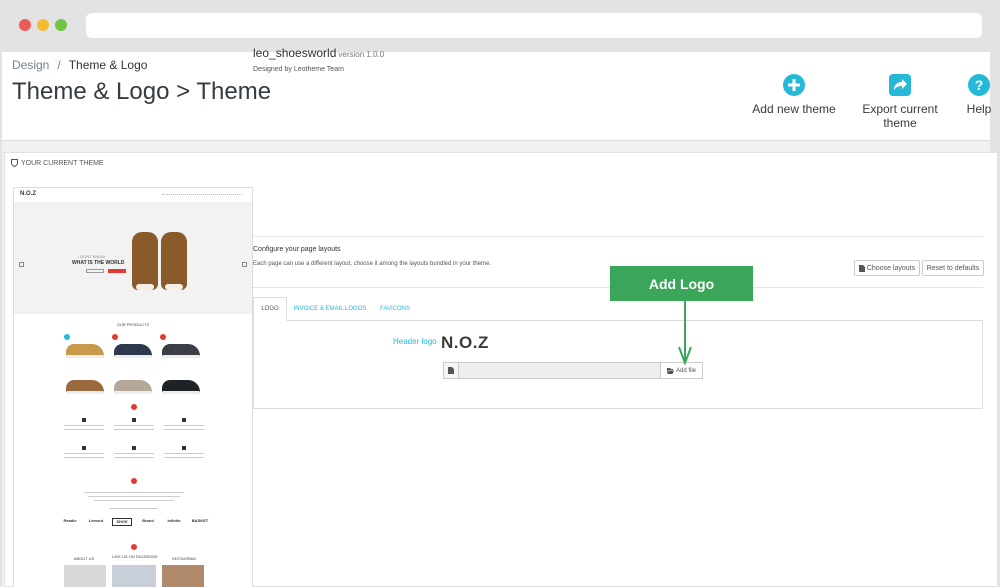 Image resolution: width=1000 pixels, height=587 pixels. What do you see at coordinates (244, 264) in the screenshot?
I see `preview-next-arrow` at bounding box center [244, 264].